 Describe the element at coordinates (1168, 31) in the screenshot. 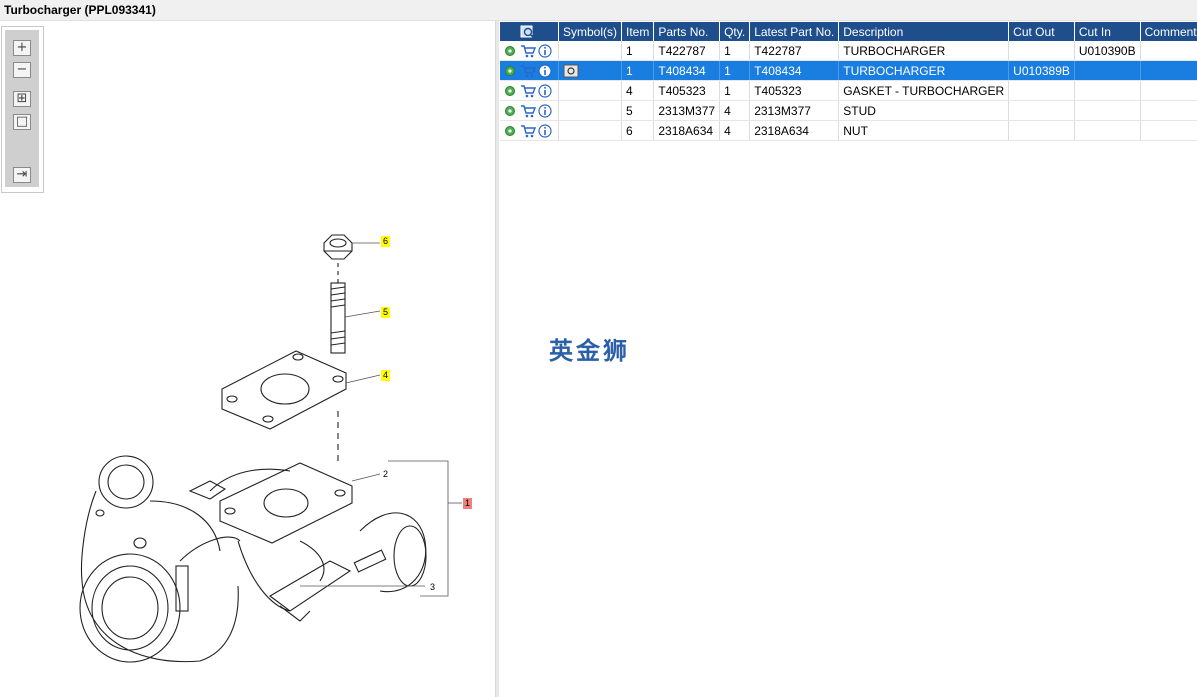

I see `column-header-comment: Comment` at that location.